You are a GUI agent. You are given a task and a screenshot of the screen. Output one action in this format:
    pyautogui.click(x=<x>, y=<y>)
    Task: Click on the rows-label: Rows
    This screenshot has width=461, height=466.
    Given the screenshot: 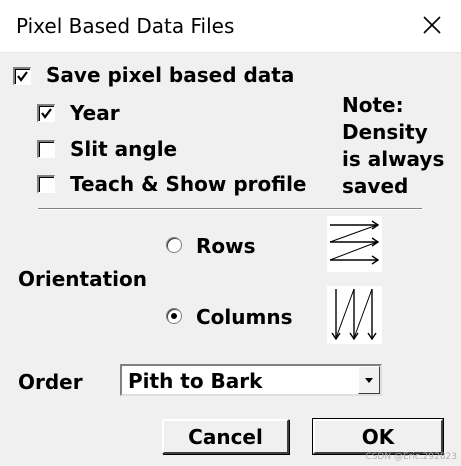 What is the action you would take?
    pyautogui.click(x=226, y=246)
    